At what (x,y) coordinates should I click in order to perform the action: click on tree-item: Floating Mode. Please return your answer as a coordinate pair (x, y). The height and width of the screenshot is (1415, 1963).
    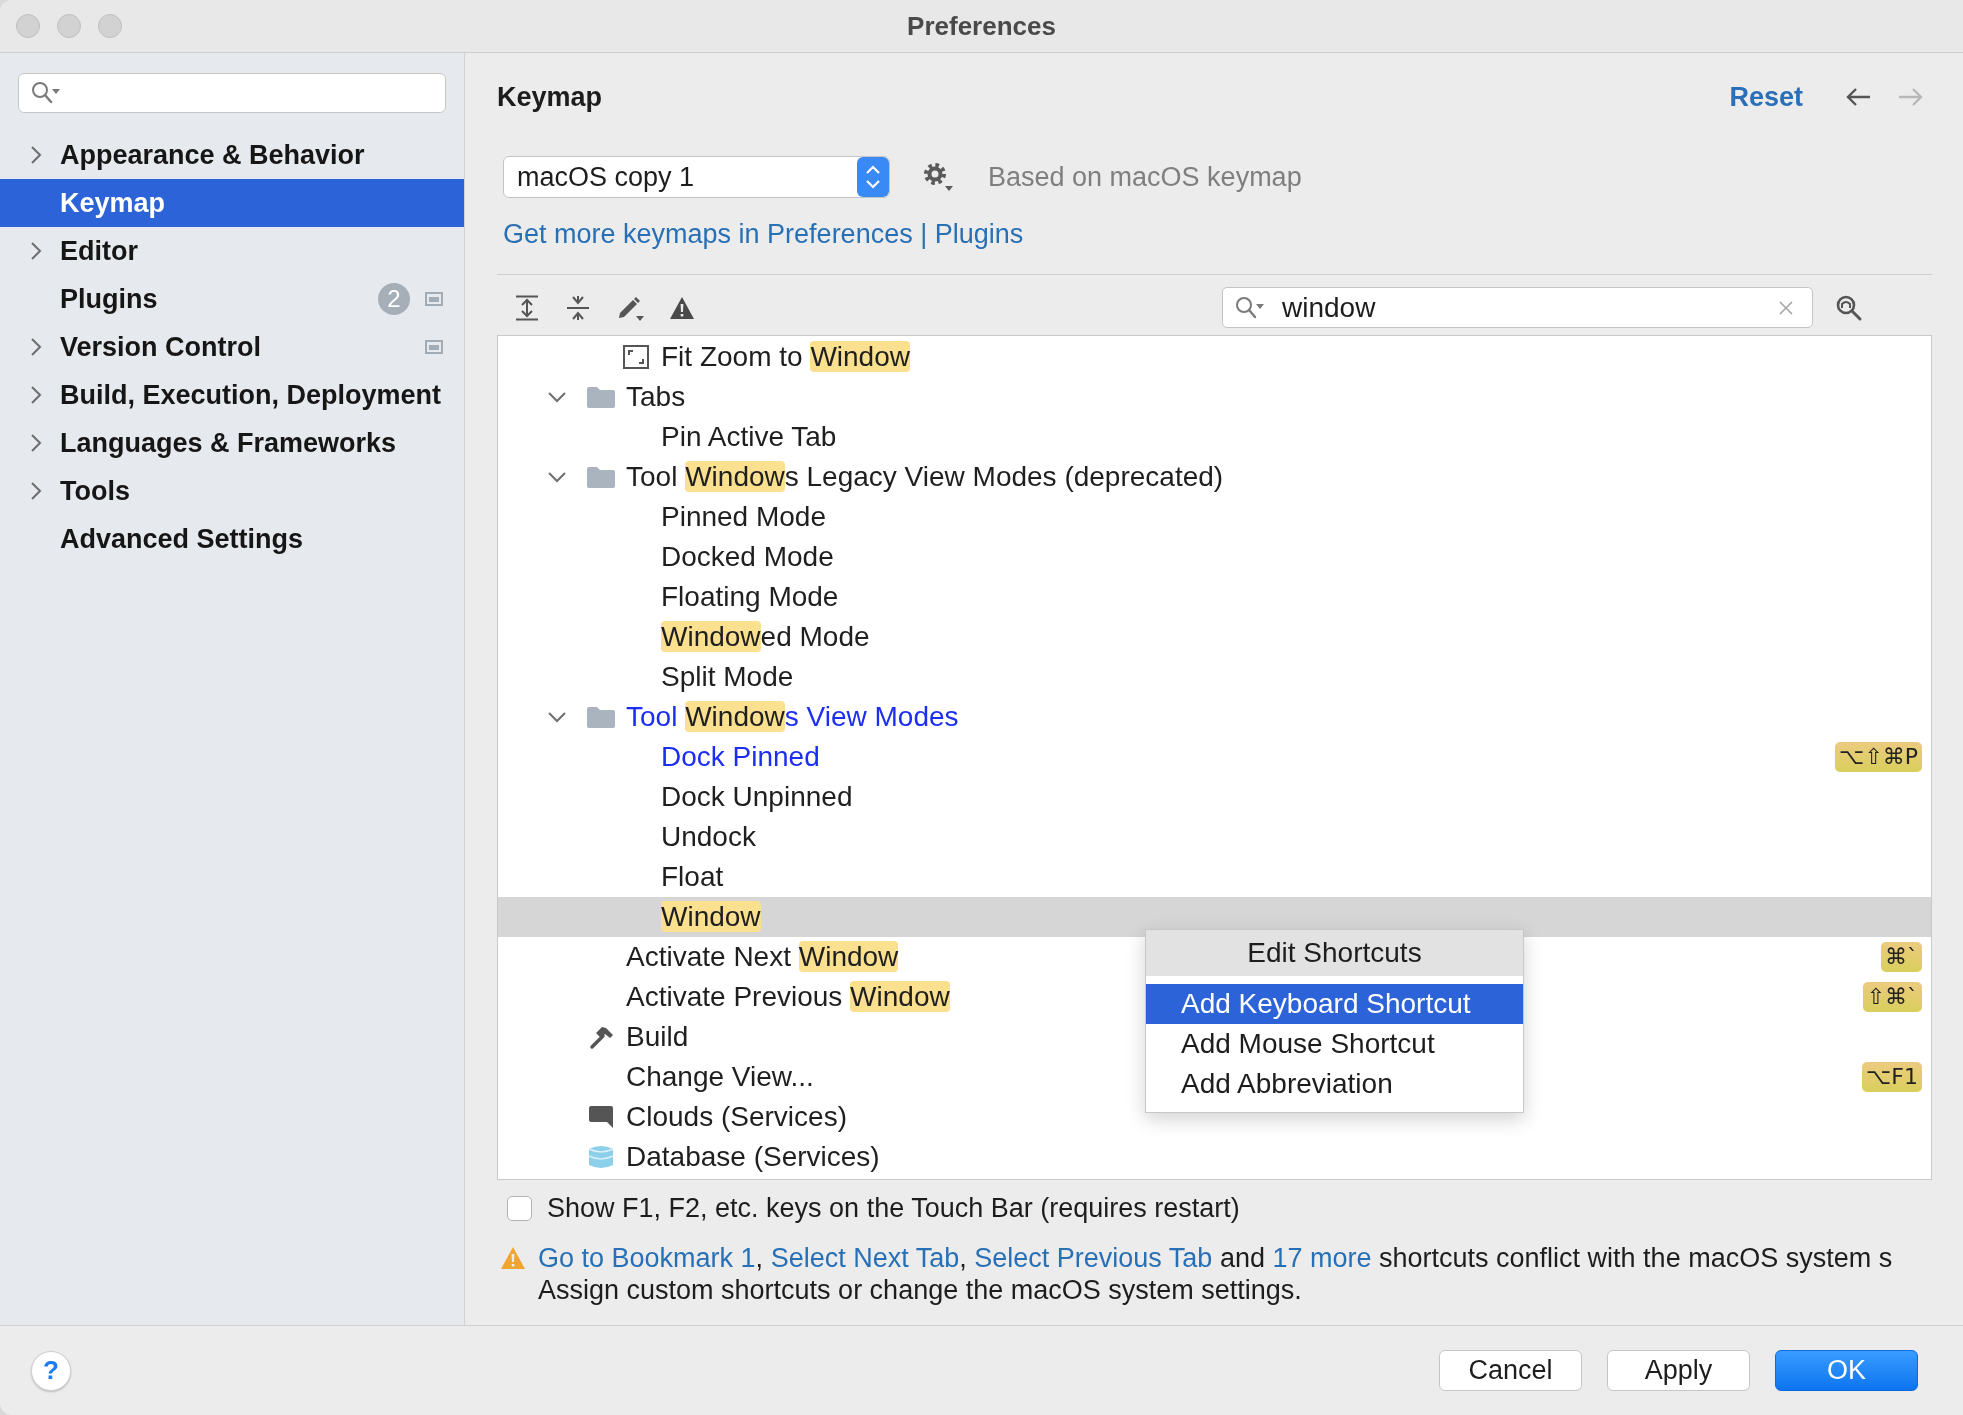
    Looking at the image, I should click on (710, 597).